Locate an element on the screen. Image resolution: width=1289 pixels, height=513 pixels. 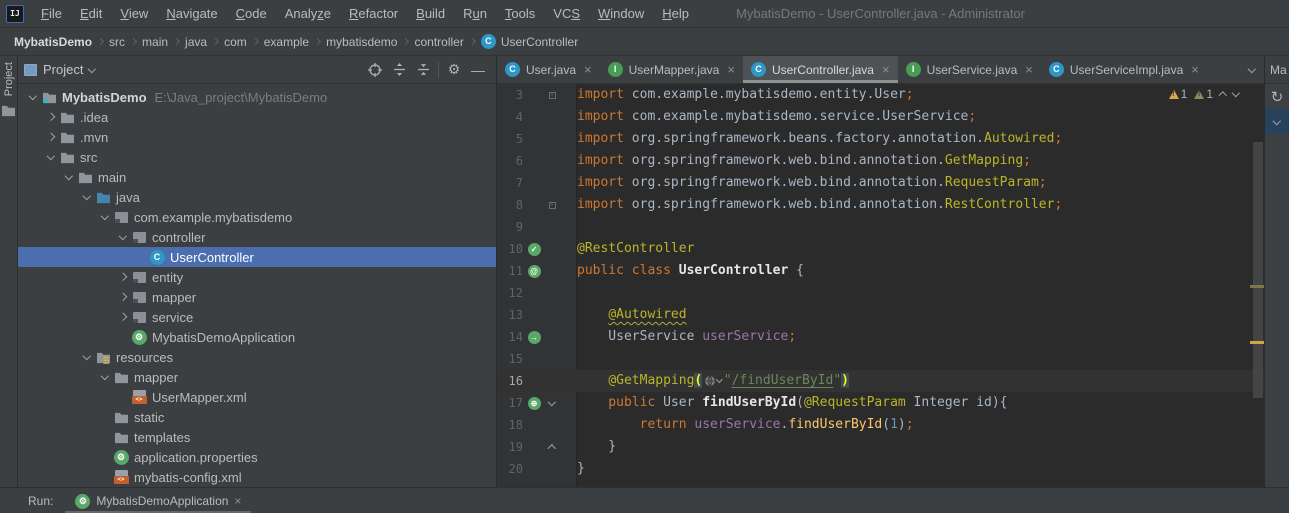
breadcrumb-item: main is located at coordinates (155, 42).